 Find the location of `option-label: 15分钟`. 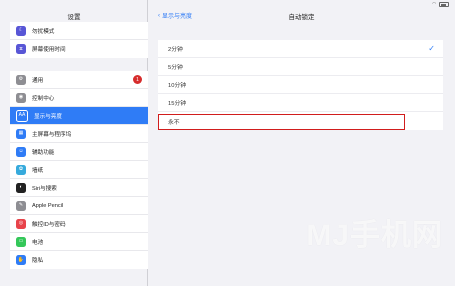

option-label: 15分钟 is located at coordinates (177, 104).